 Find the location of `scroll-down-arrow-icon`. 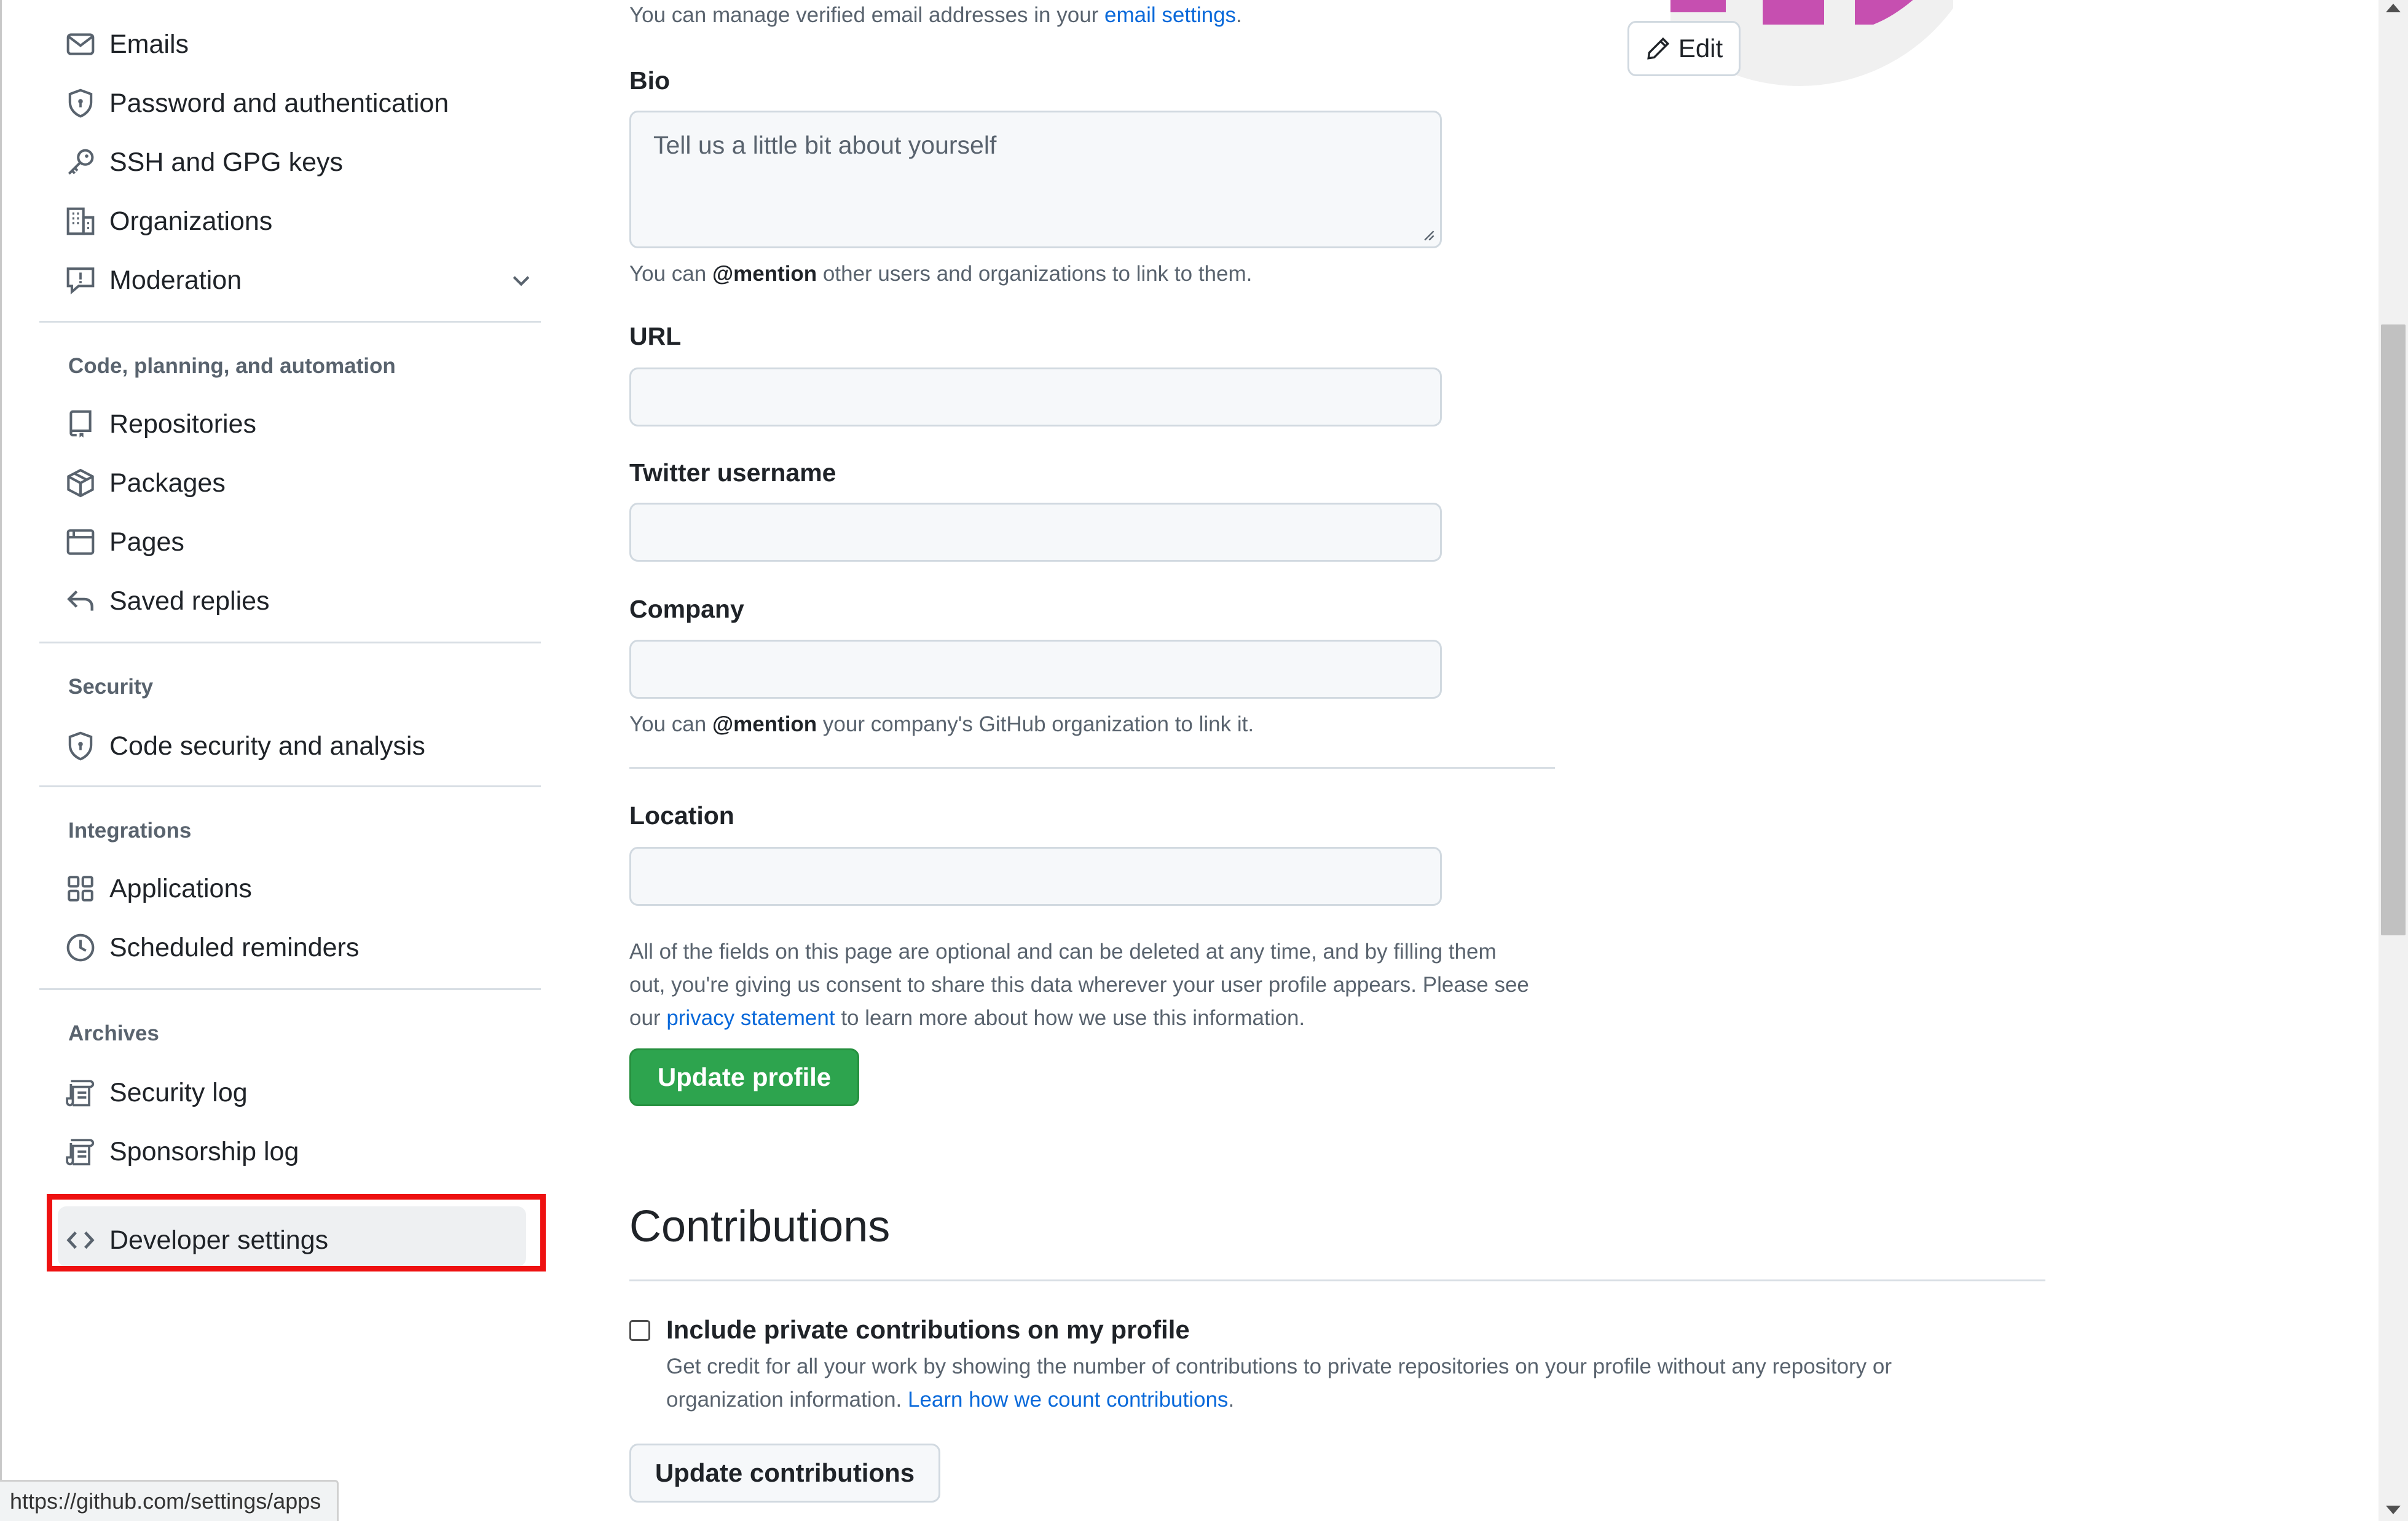

scroll-down-arrow-icon is located at coordinates (2393, 1510).